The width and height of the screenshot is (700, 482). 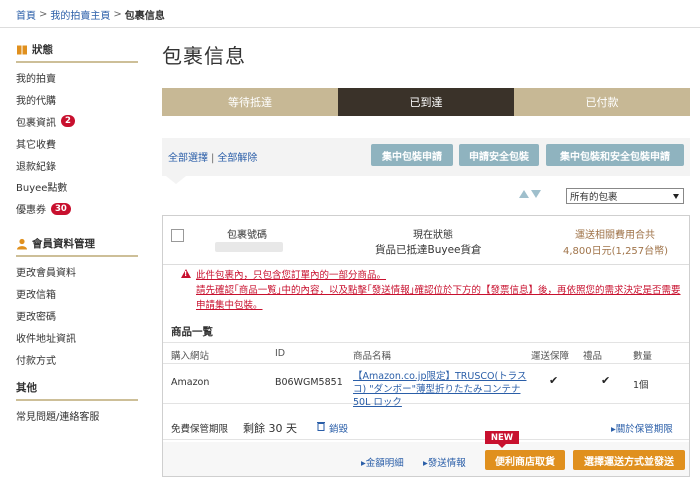 I want to click on package-filter-select: 所有的包裹, so click(x=625, y=196).